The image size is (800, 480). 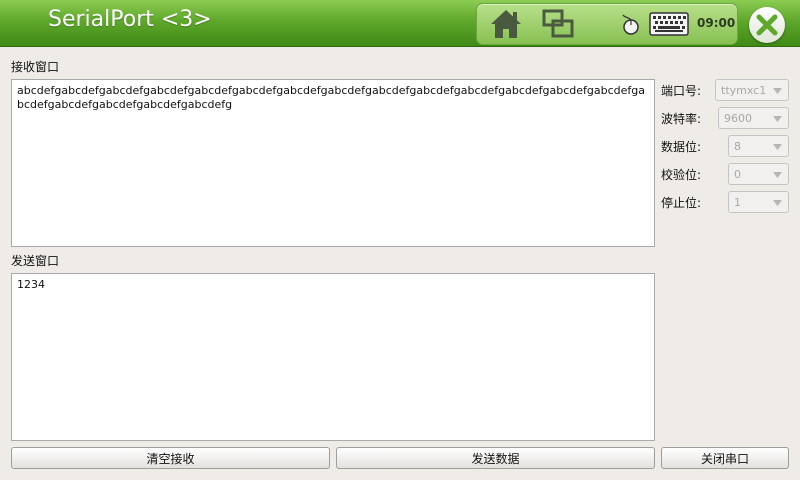 I want to click on app-title: SerialPort <3>, so click(x=130, y=19).